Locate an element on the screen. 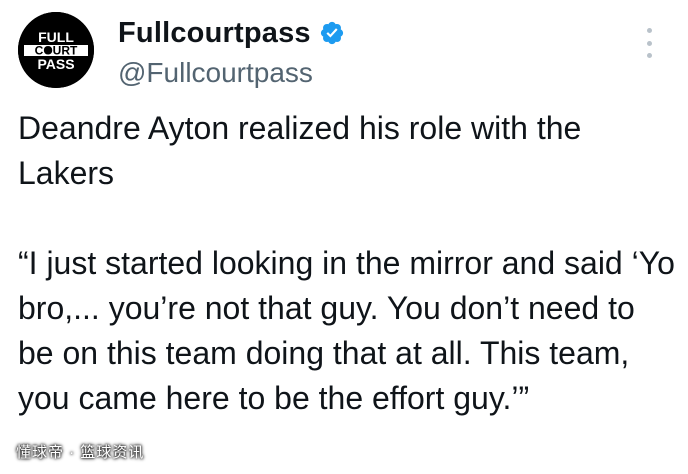 Image resolution: width=688 pixels, height=474 pixels. watermark: 懂球帝 · 篮球资讯 is located at coordinates (80, 452).